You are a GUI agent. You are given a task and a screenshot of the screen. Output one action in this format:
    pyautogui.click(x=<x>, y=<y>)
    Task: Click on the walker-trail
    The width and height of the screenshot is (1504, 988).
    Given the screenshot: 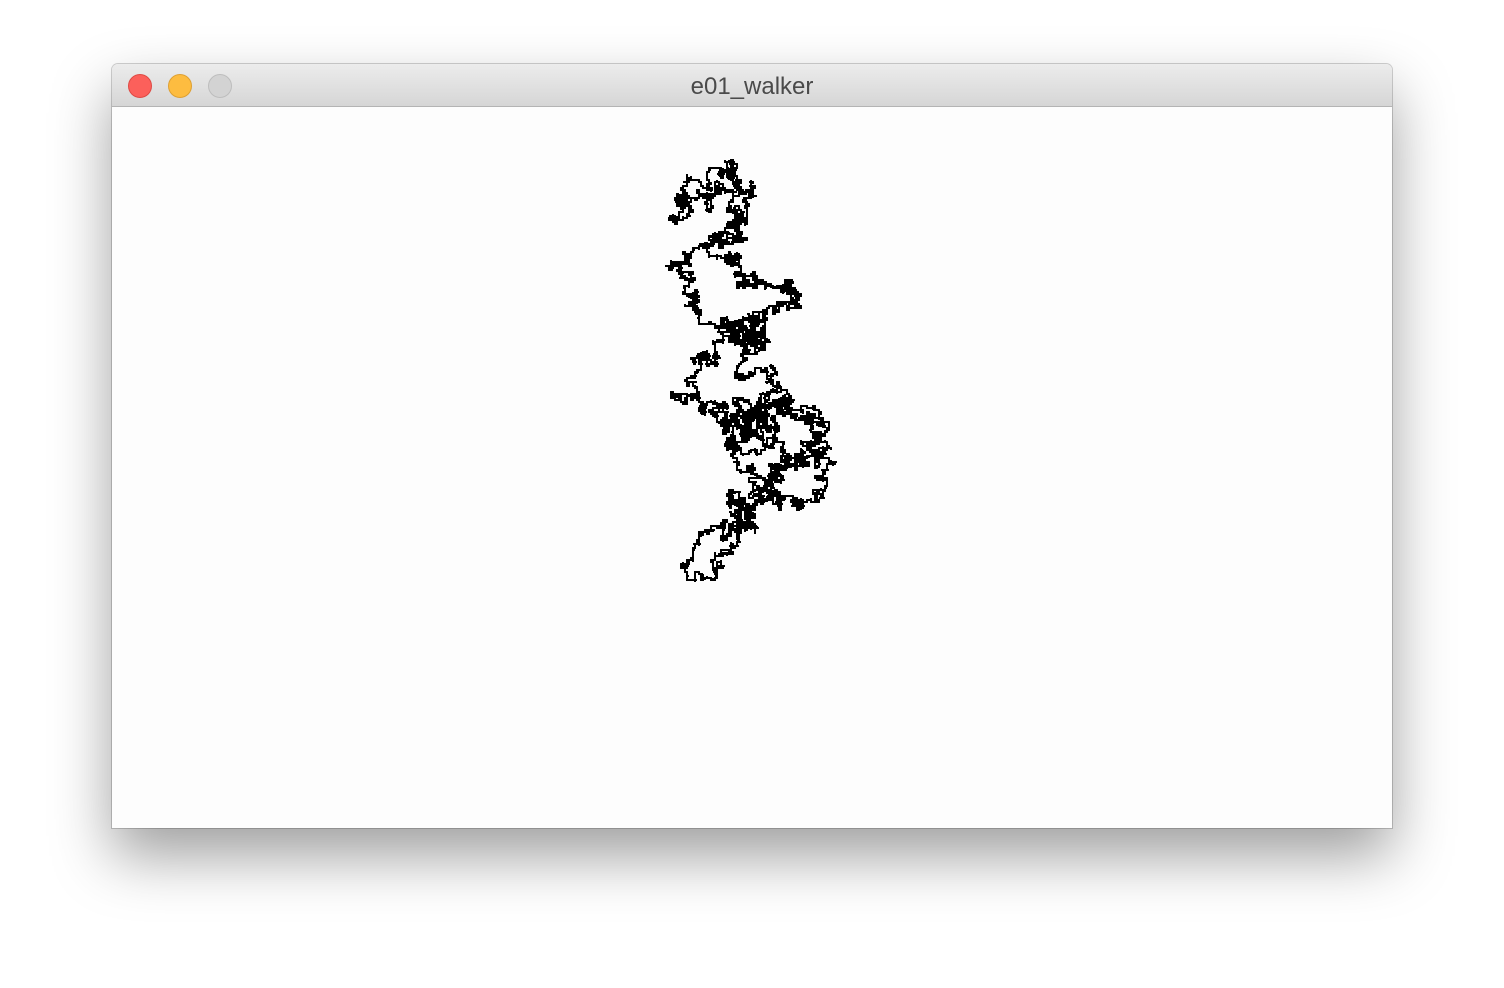 What is the action you would take?
    pyautogui.click(x=751, y=370)
    